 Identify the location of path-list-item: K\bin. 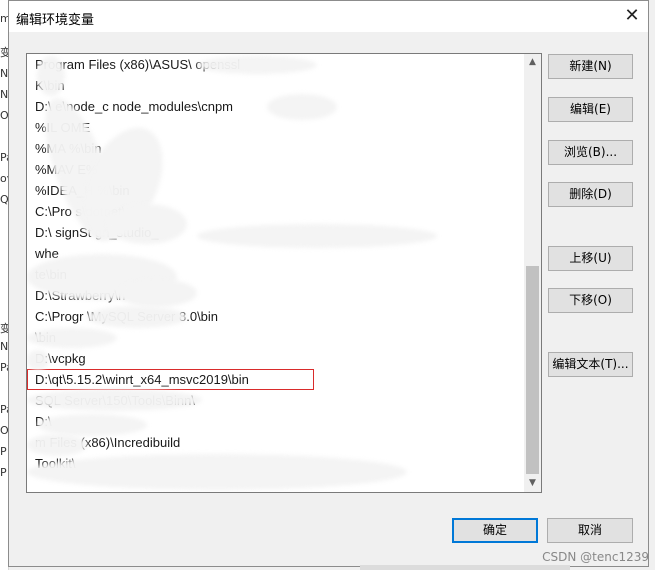
(275, 85).